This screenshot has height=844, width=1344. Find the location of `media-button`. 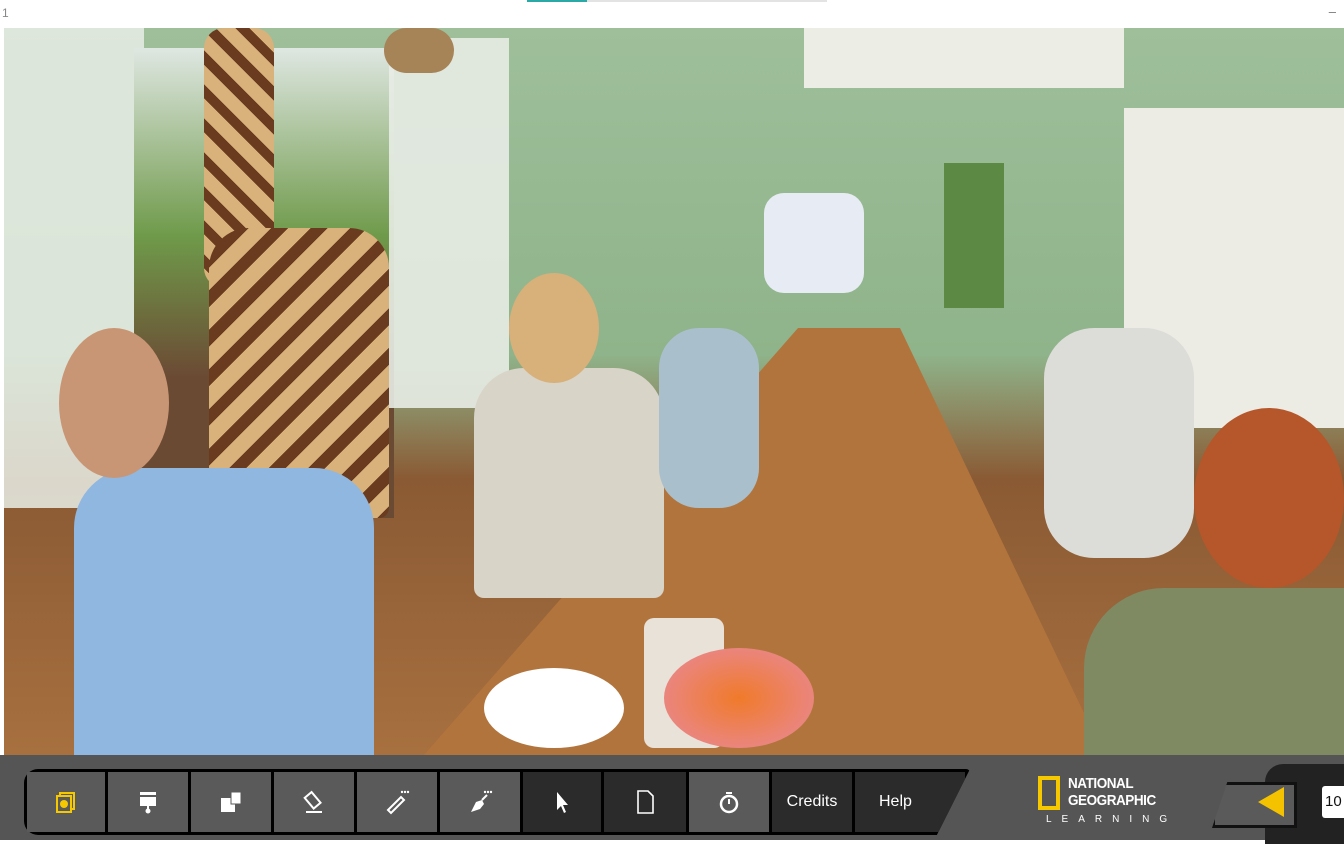

media-button is located at coordinates (66, 802).